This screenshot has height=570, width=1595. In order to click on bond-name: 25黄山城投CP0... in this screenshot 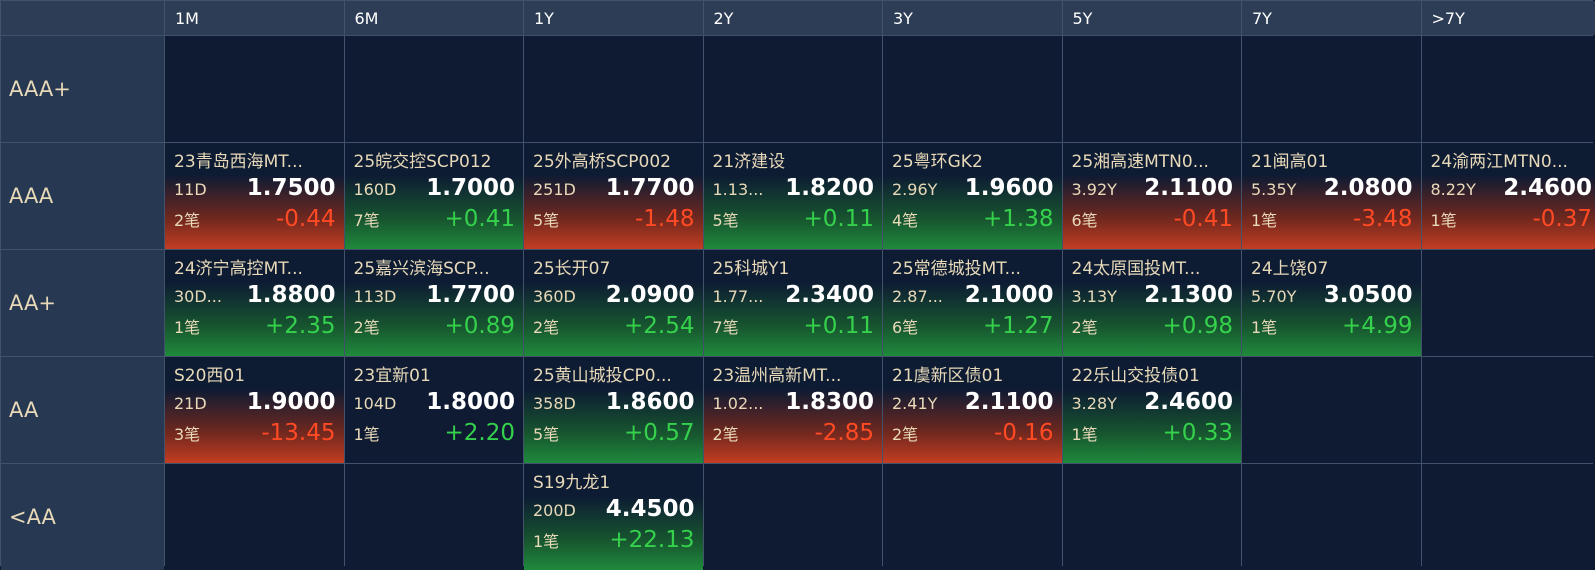, I will do `click(614, 376)`.